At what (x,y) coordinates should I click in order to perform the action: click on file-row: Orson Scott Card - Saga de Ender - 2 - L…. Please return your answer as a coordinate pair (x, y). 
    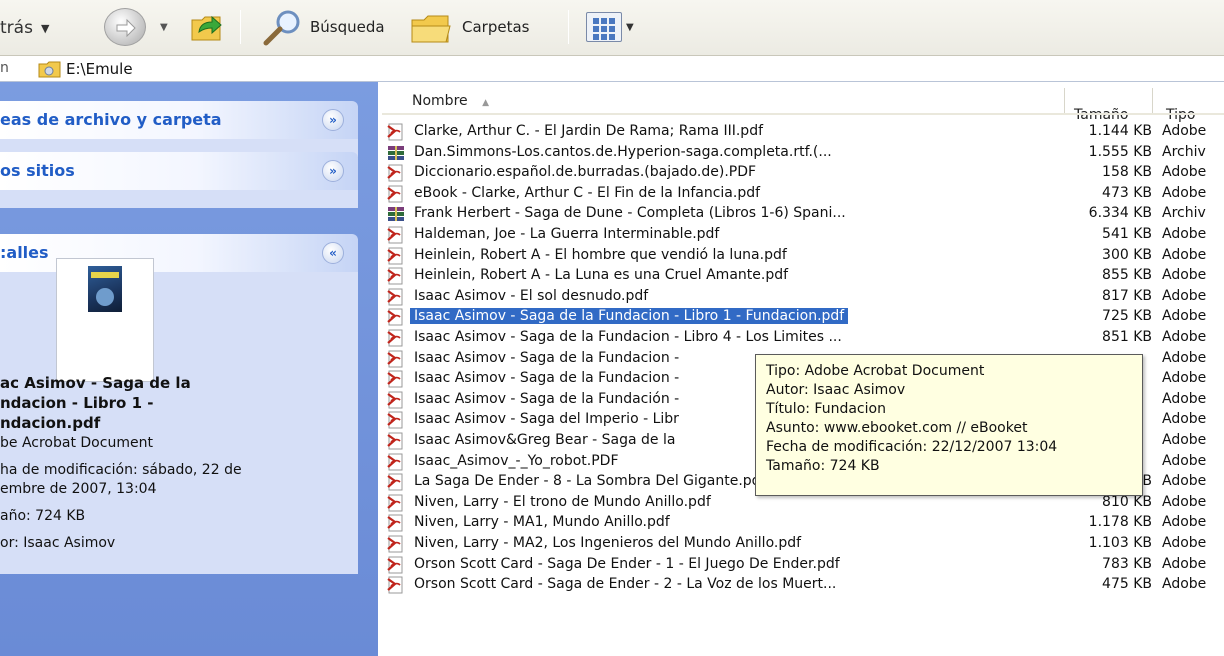
    Looking at the image, I should click on (805, 585).